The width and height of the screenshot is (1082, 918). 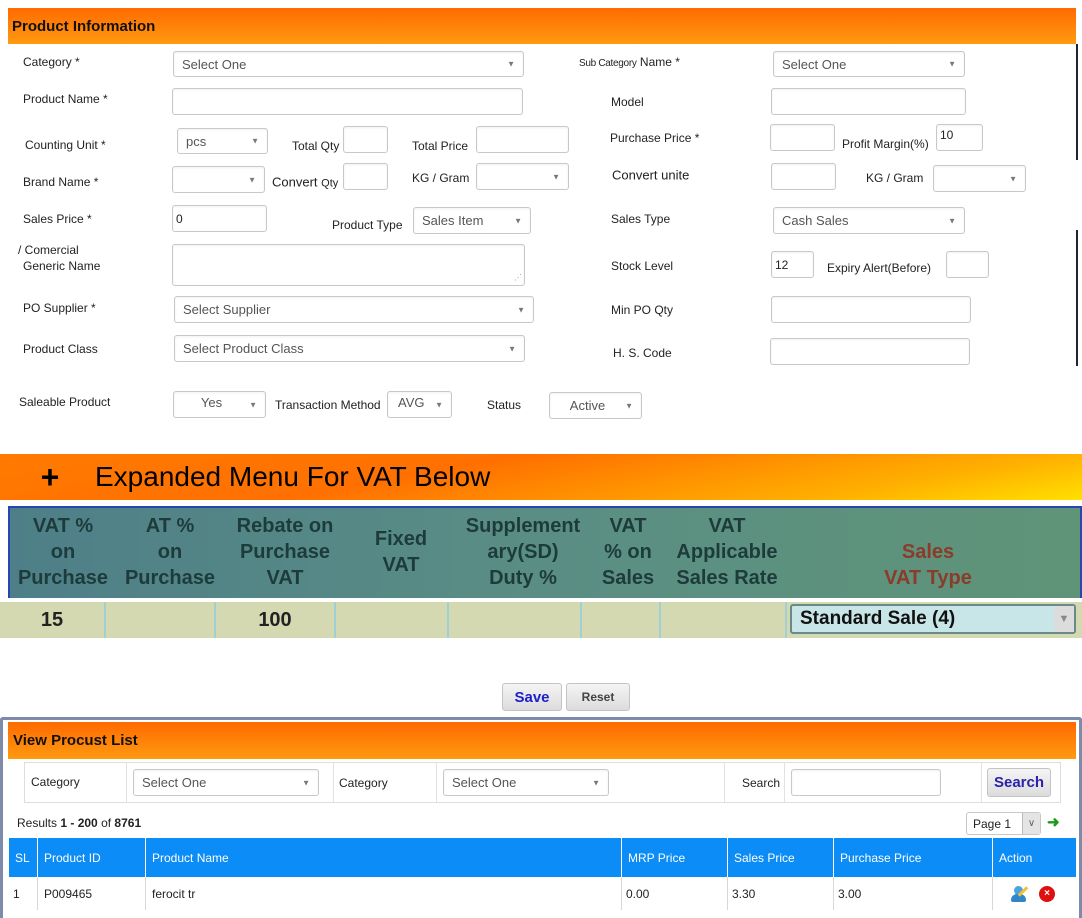 What do you see at coordinates (65, 99) in the screenshot?
I see `product-name-label: Product Name *` at bounding box center [65, 99].